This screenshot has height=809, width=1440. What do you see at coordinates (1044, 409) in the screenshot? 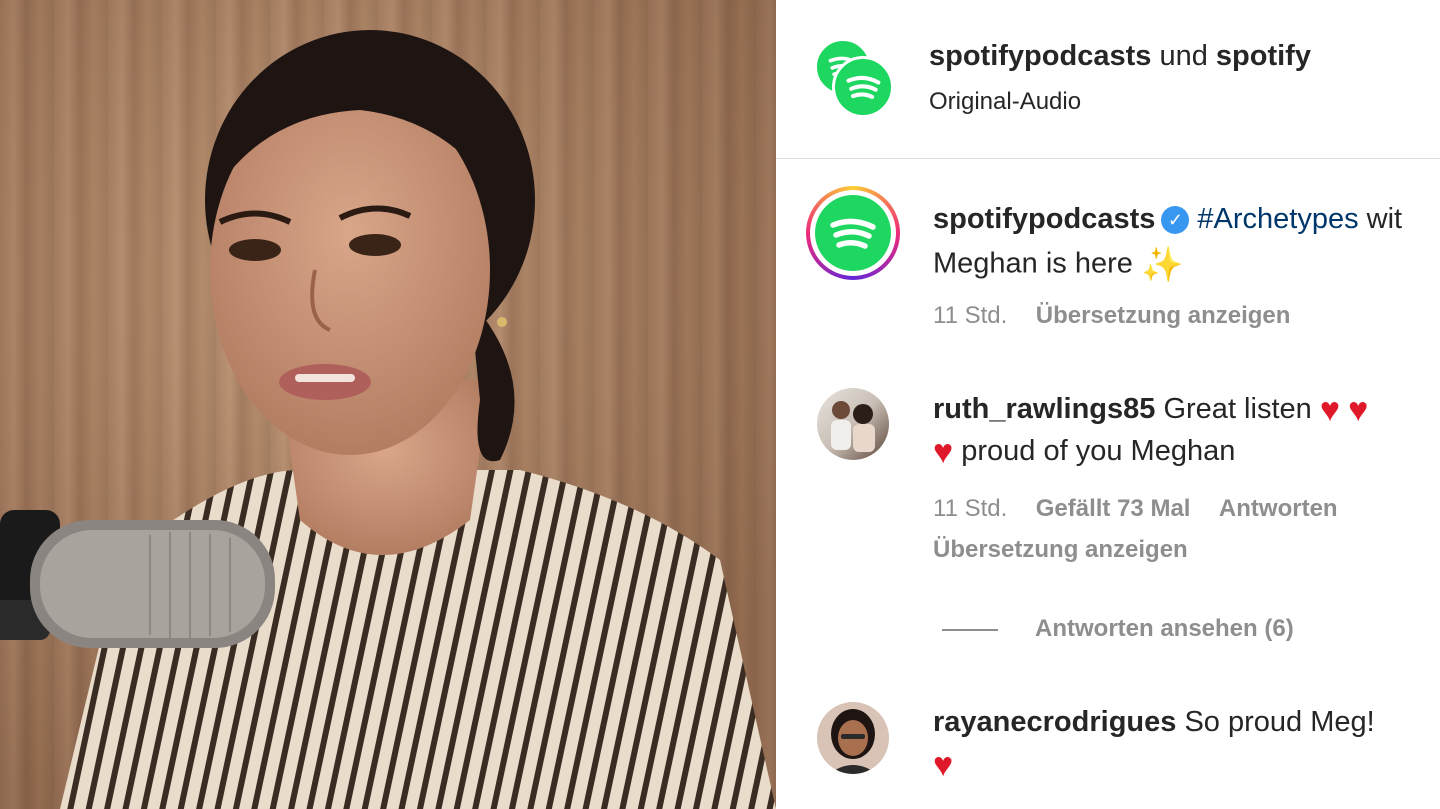
I see `comment-username: ruth_rawlings85` at bounding box center [1044, 409].